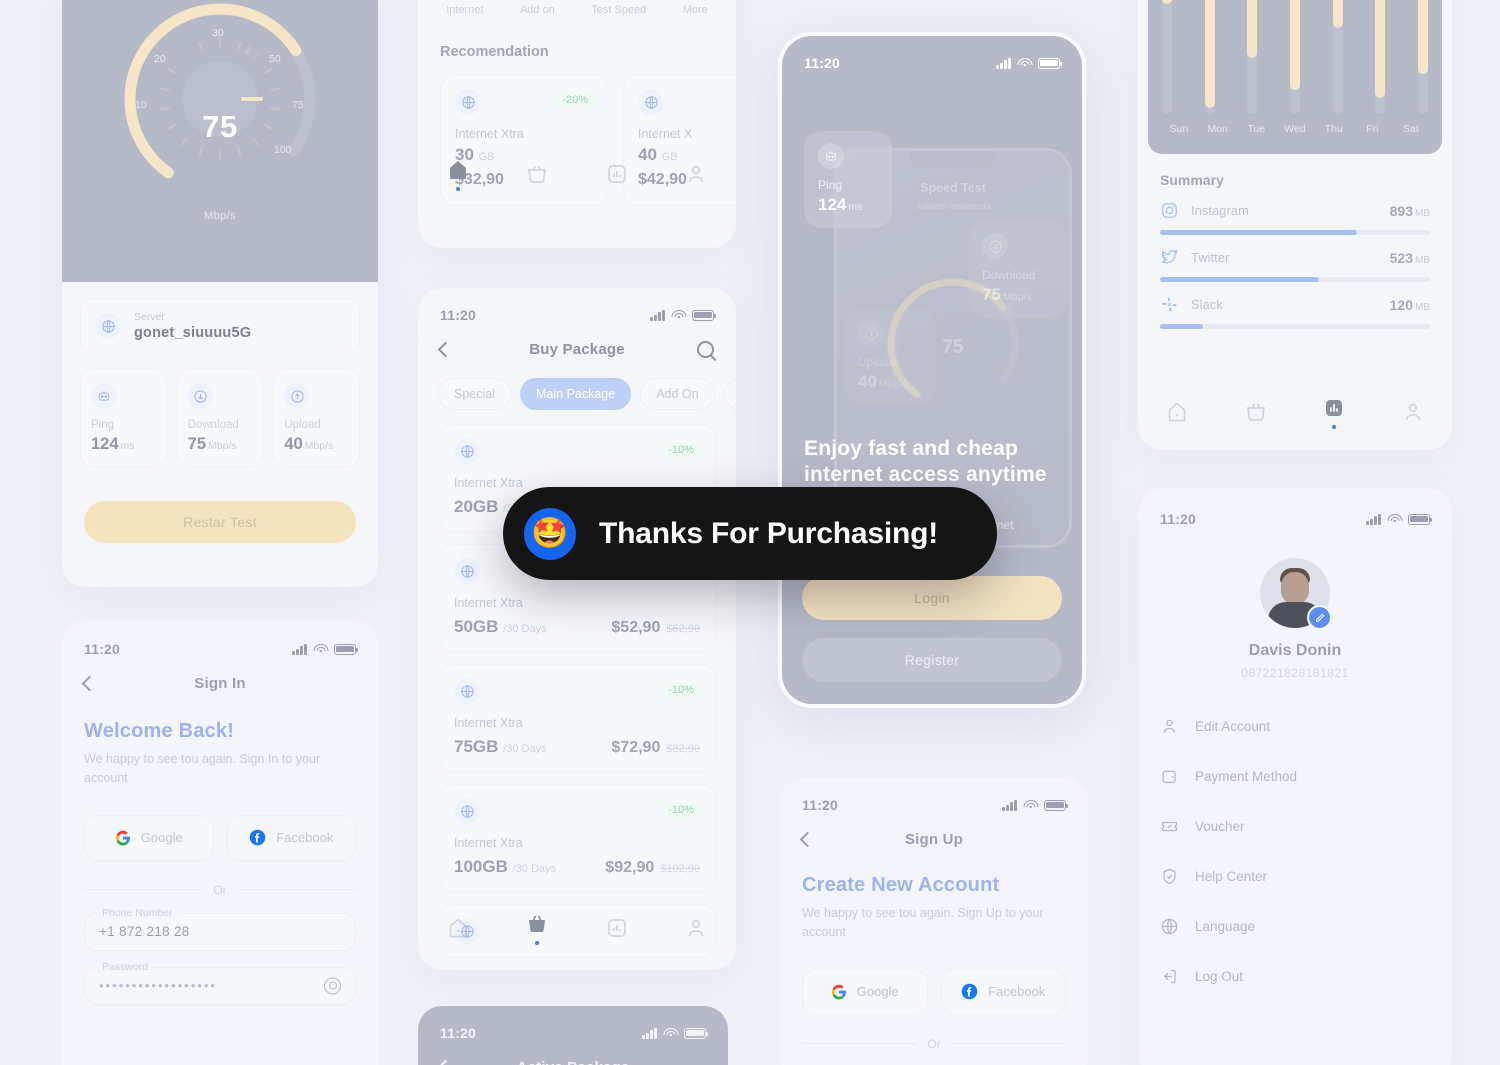 This screenshot has width=1500, height=1065. Describe the element at coordinates (220, 326) in the screenshot. I see `server-card: Server gonet_siuuuu5G` at that location.